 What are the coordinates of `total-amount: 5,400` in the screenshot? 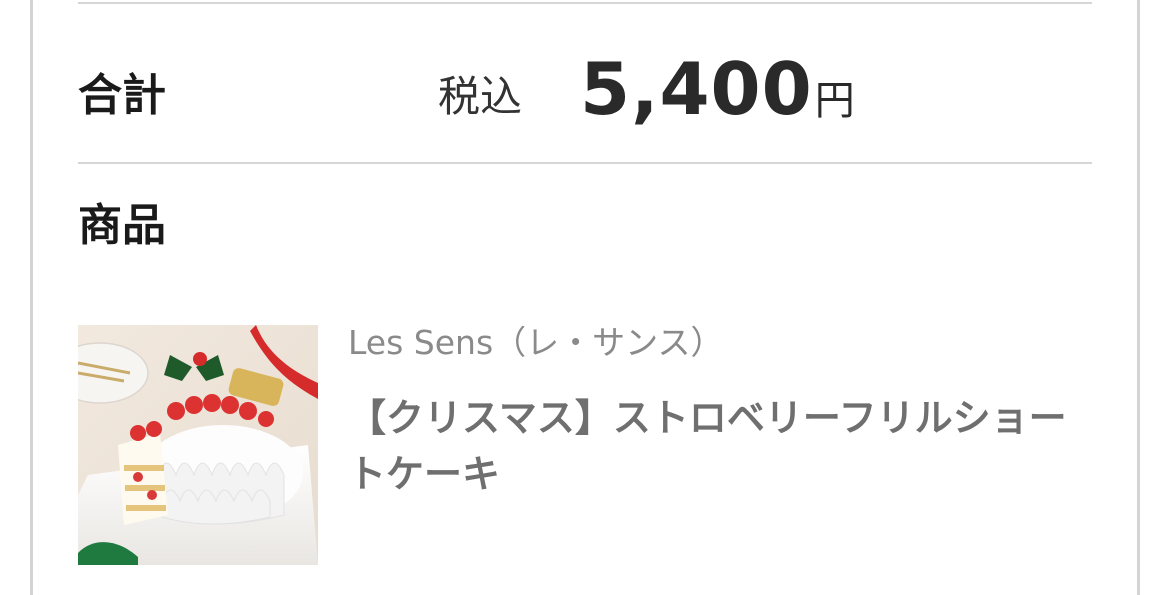 It's located at (696, 89).